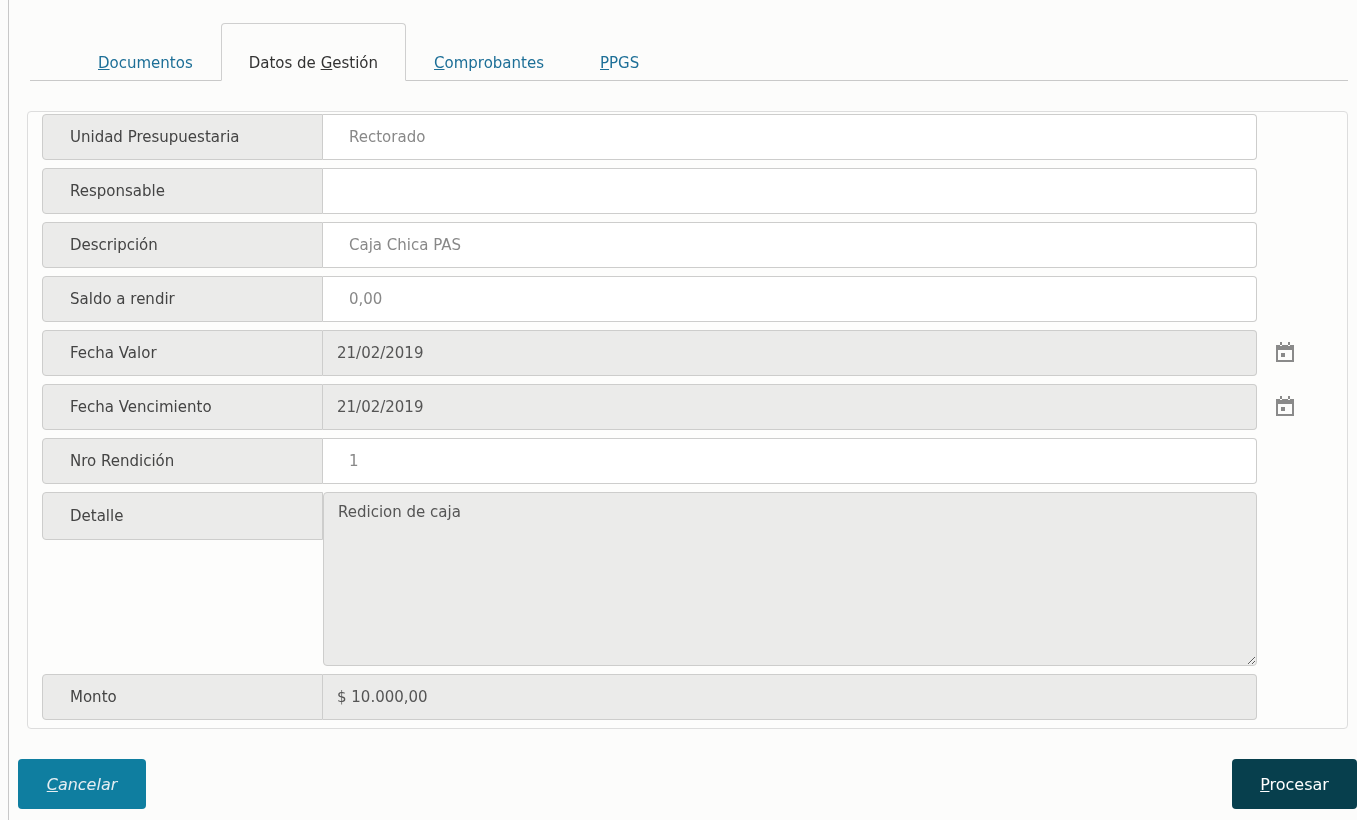 The height and width of the screenshot is (820, 1357). What do you see at coordinates (182, 407) in the screenshot?
I see `field-label: Fecha Vencimiento` at bounding box center [182, 407].